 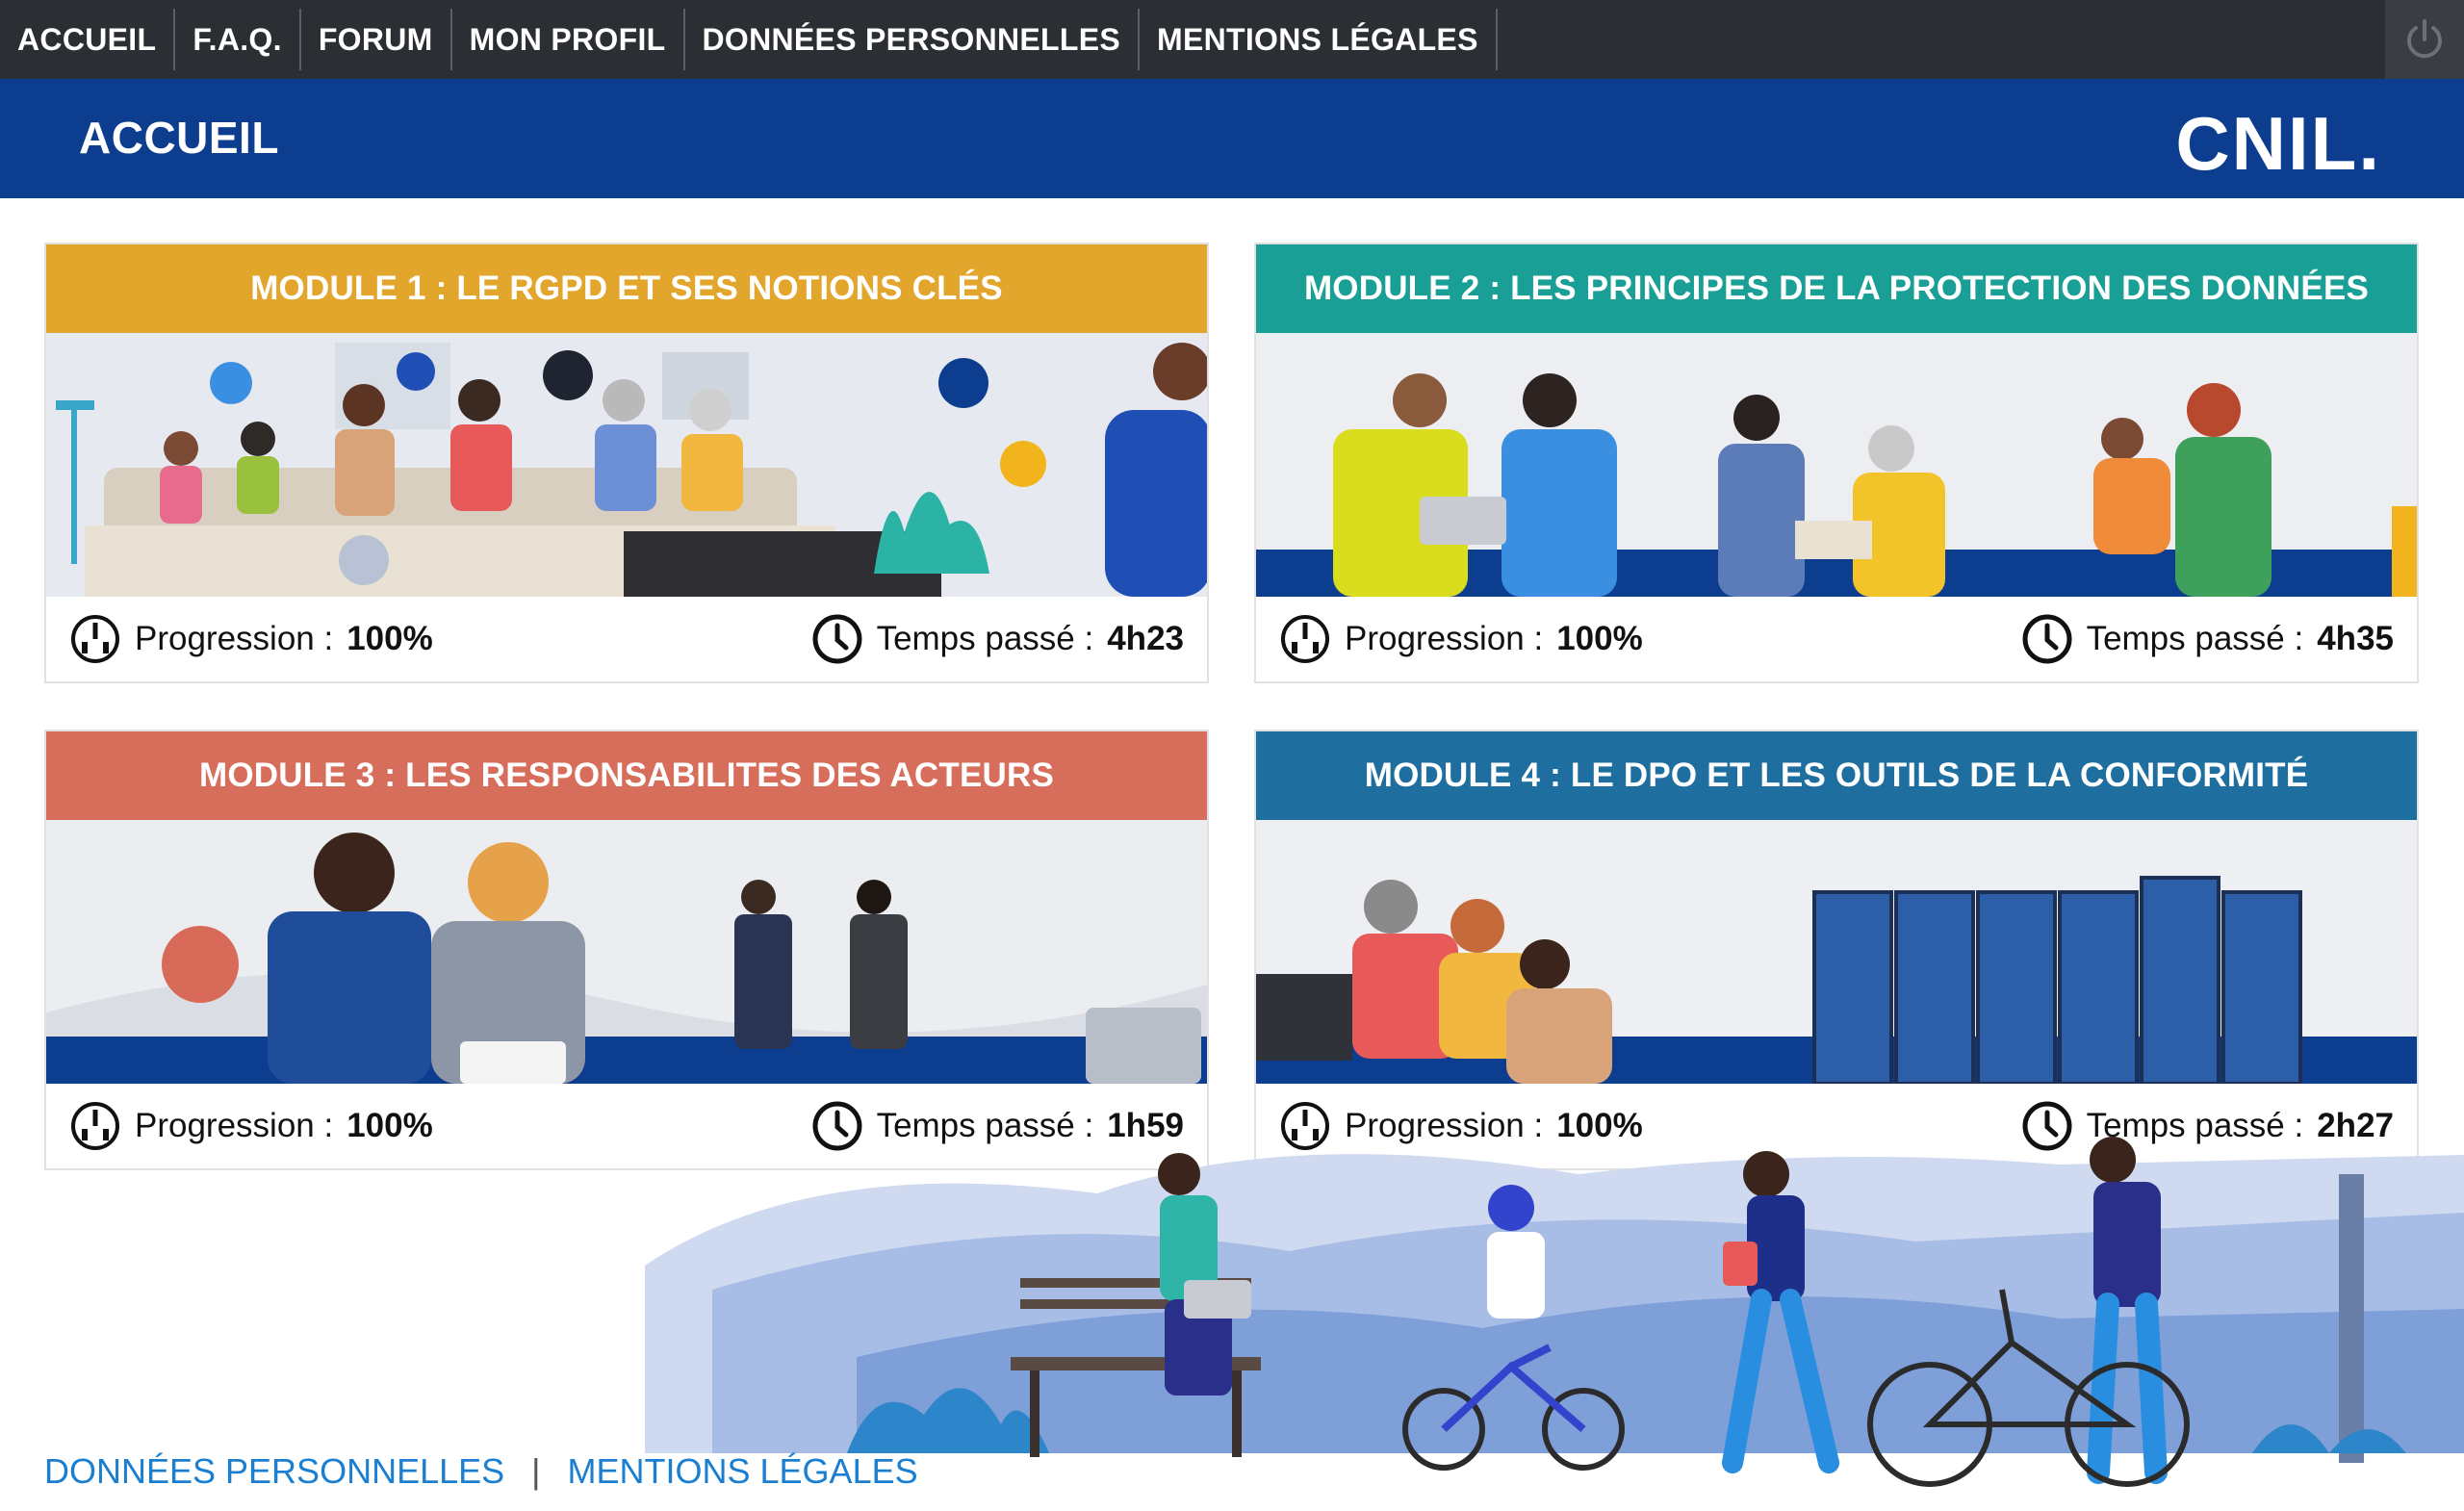 I want to click on time-value: 4h35, so click(x=2355, y=638).